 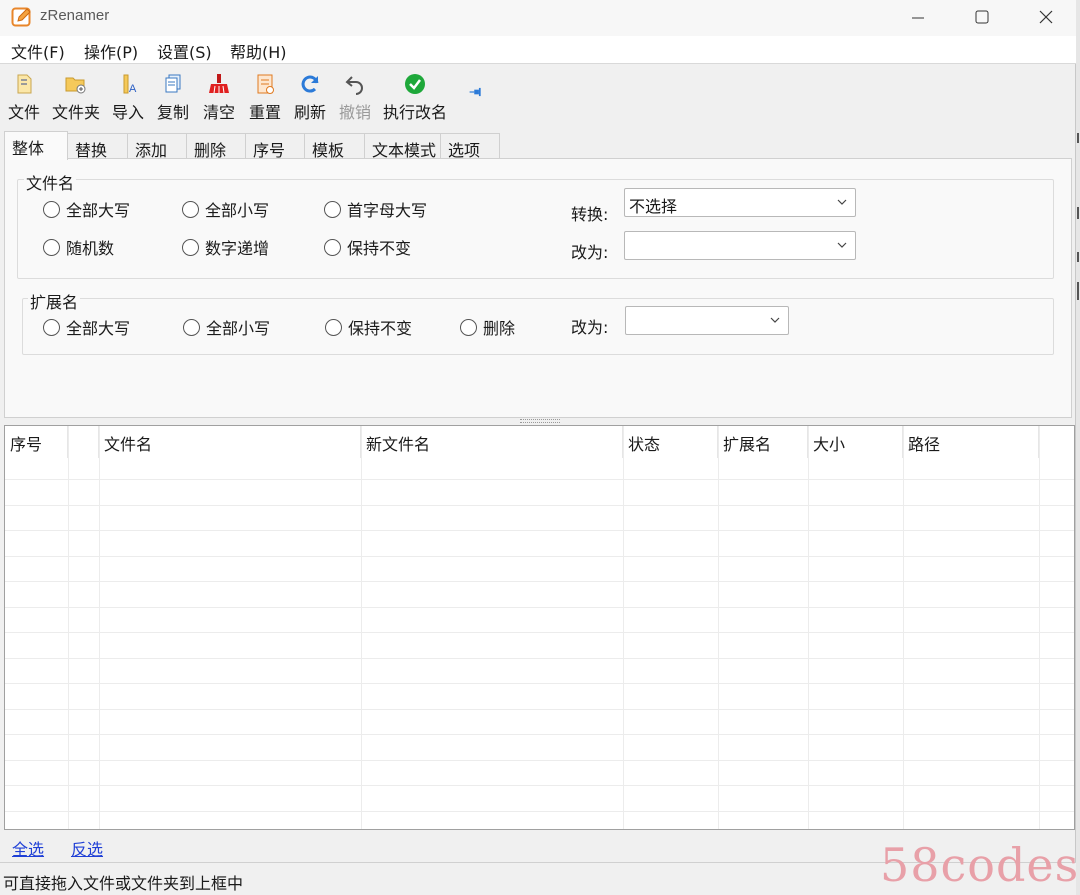 What do you see at coordinates (1046, 17) in the screenshot?
I see `close-button` at bounding box center [1046, 17].